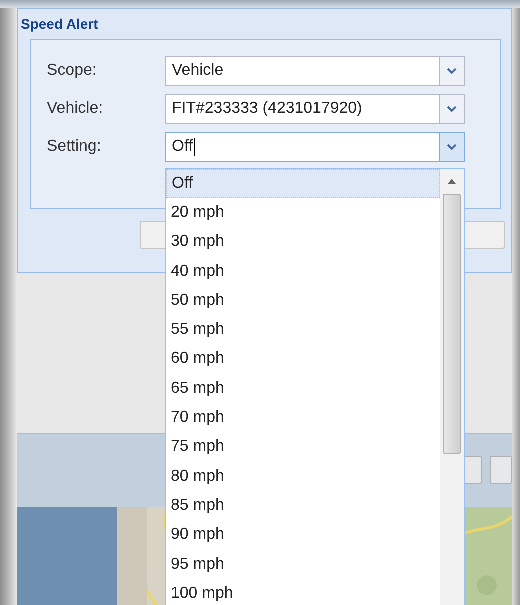 This screenshot has width=520, height=605. I want to click on panel-title: Speed Alert, so click(59, 24).